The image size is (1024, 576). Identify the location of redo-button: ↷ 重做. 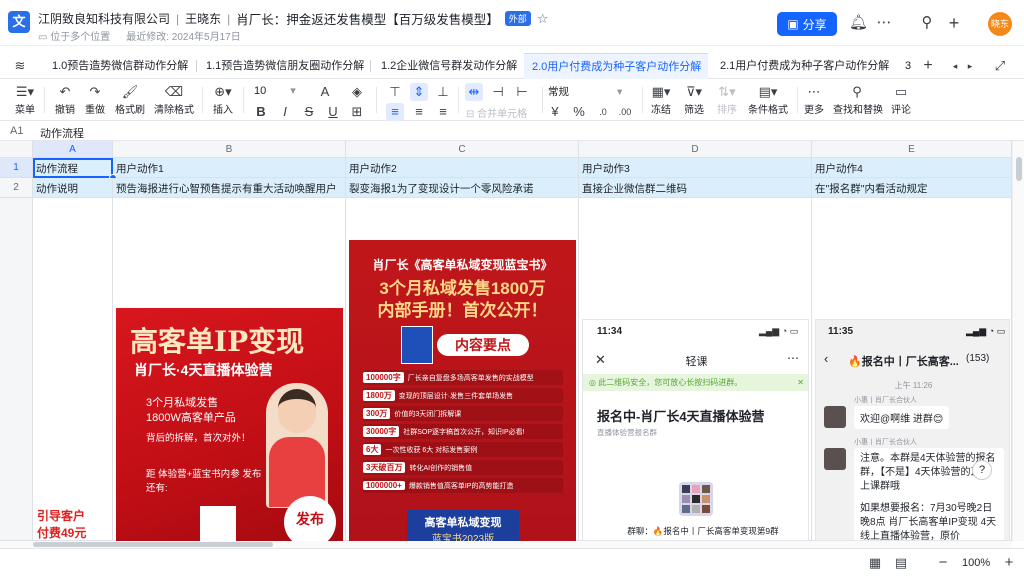
(95, 99).